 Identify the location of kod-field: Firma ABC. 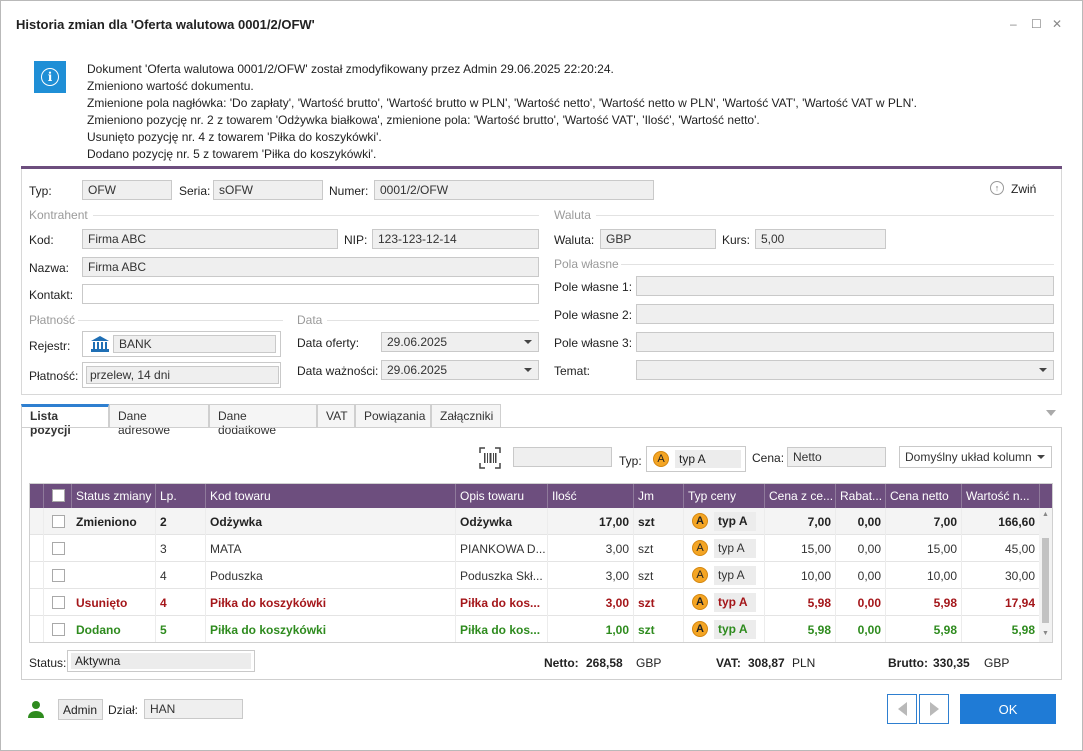
(210, 239).